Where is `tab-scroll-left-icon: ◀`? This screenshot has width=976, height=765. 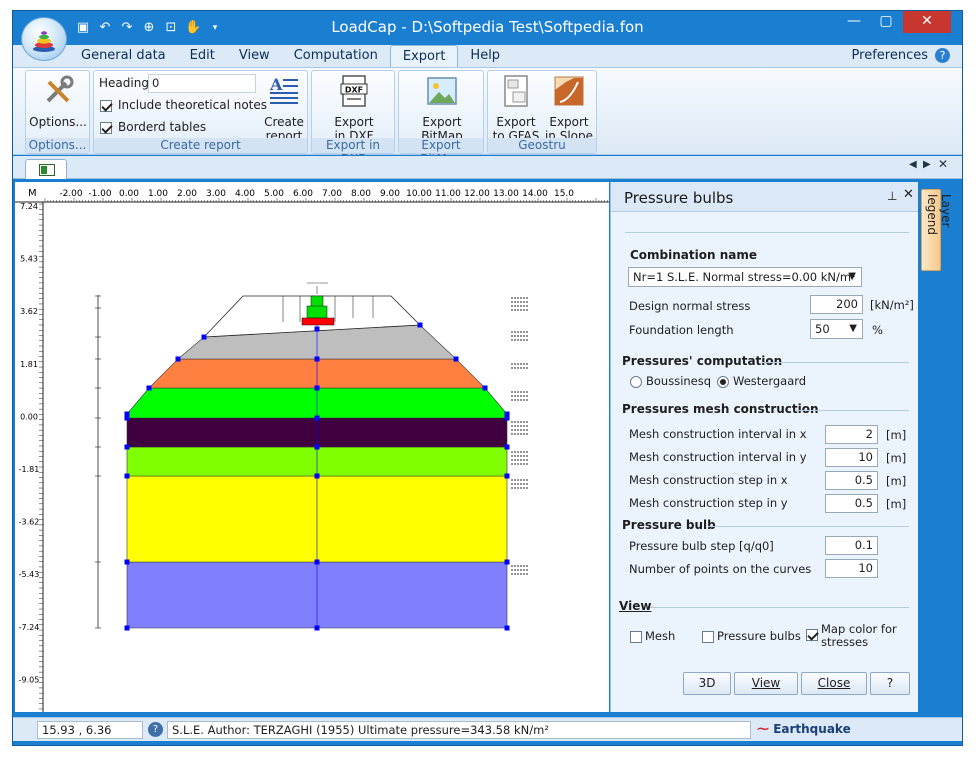 tab-scroll-left-icon: ◀ is located at coordinates (913, 164).